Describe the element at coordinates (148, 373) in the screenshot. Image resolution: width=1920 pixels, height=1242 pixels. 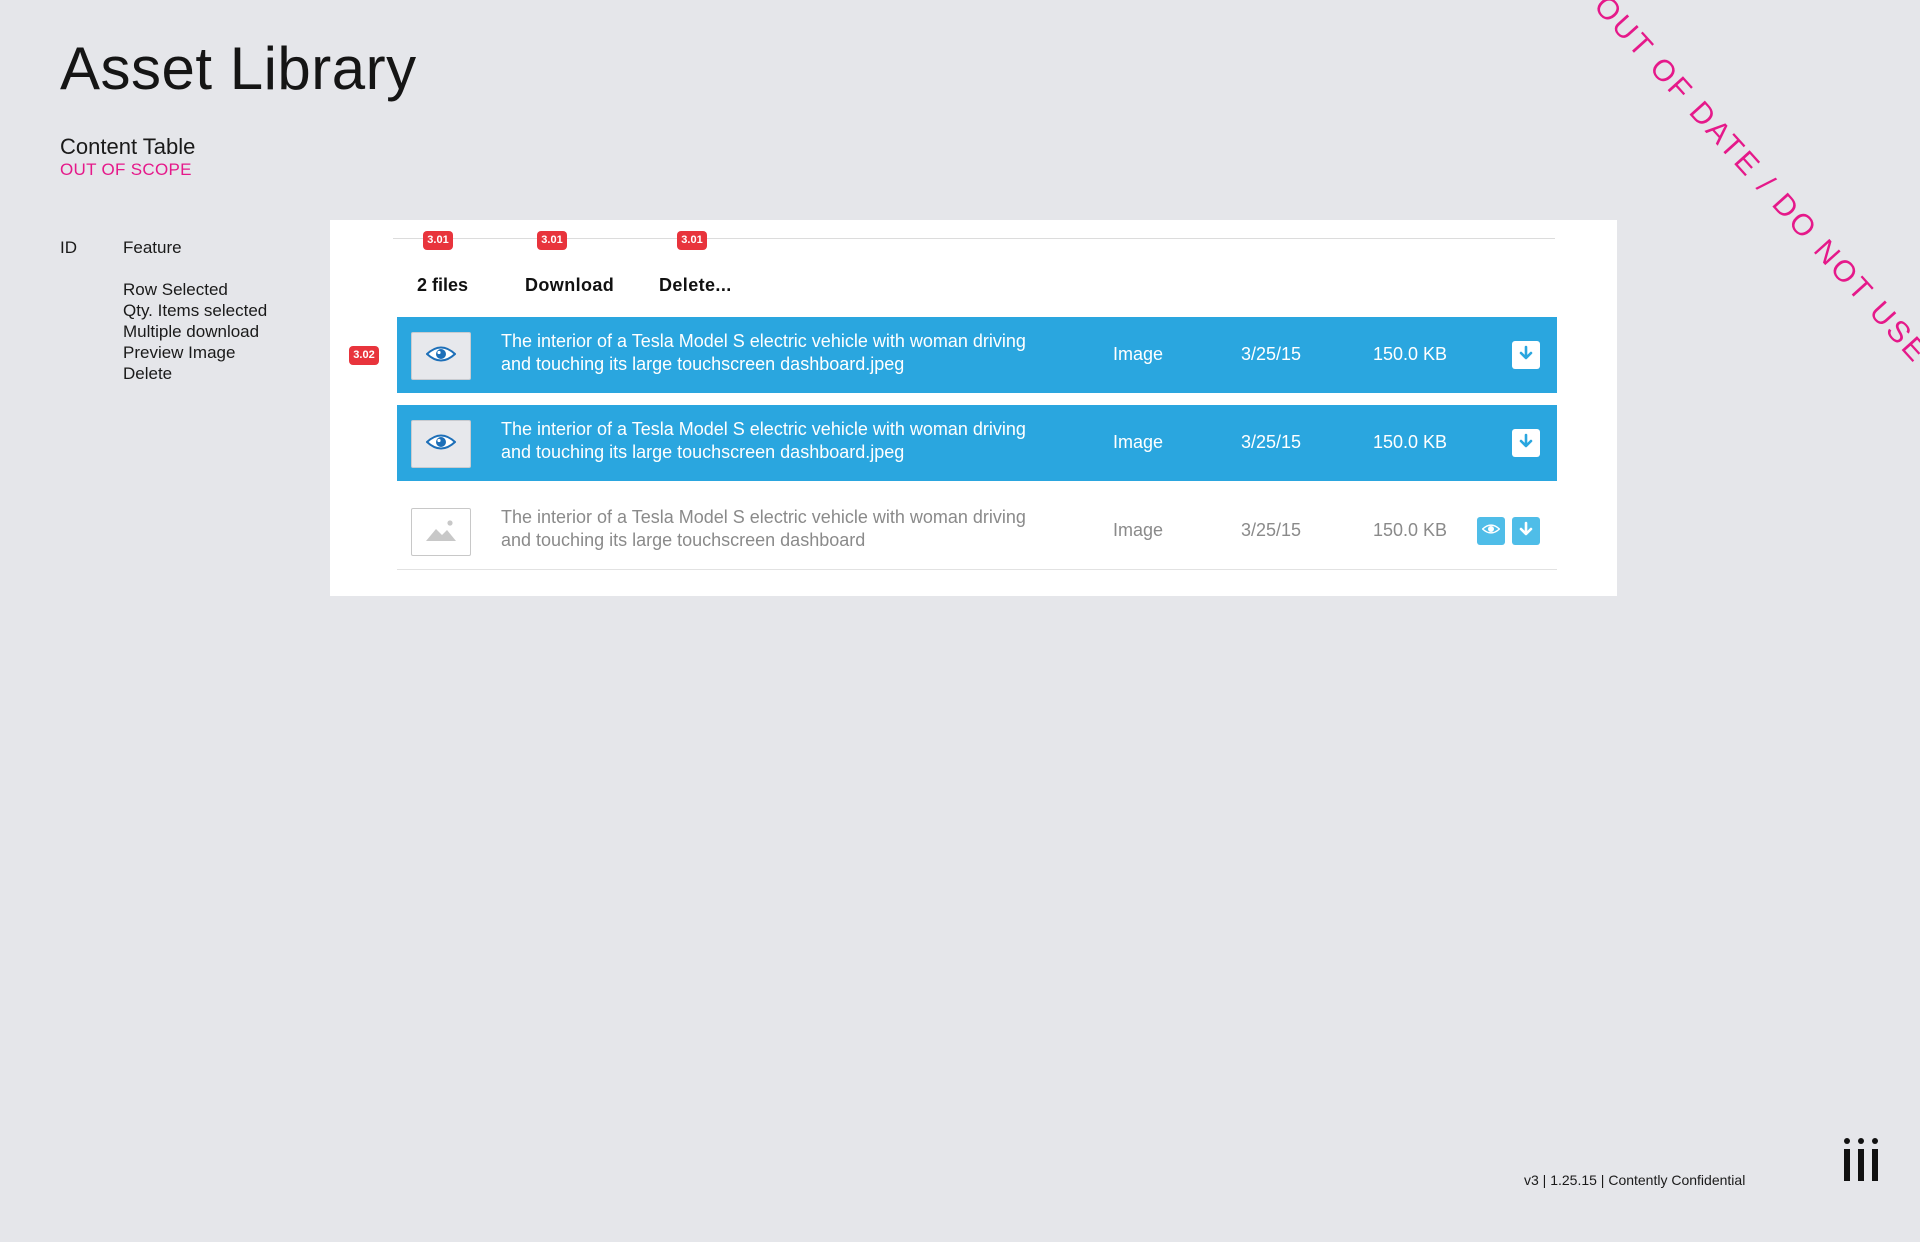
I see `legend-feature-item: Delete` at that location.